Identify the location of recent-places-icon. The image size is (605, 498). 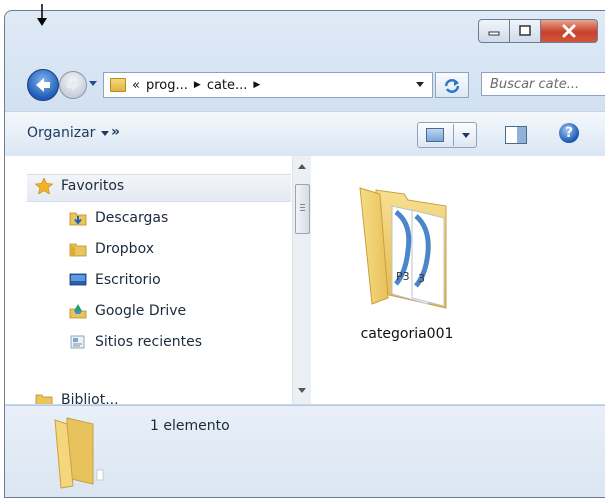
(77, 342).